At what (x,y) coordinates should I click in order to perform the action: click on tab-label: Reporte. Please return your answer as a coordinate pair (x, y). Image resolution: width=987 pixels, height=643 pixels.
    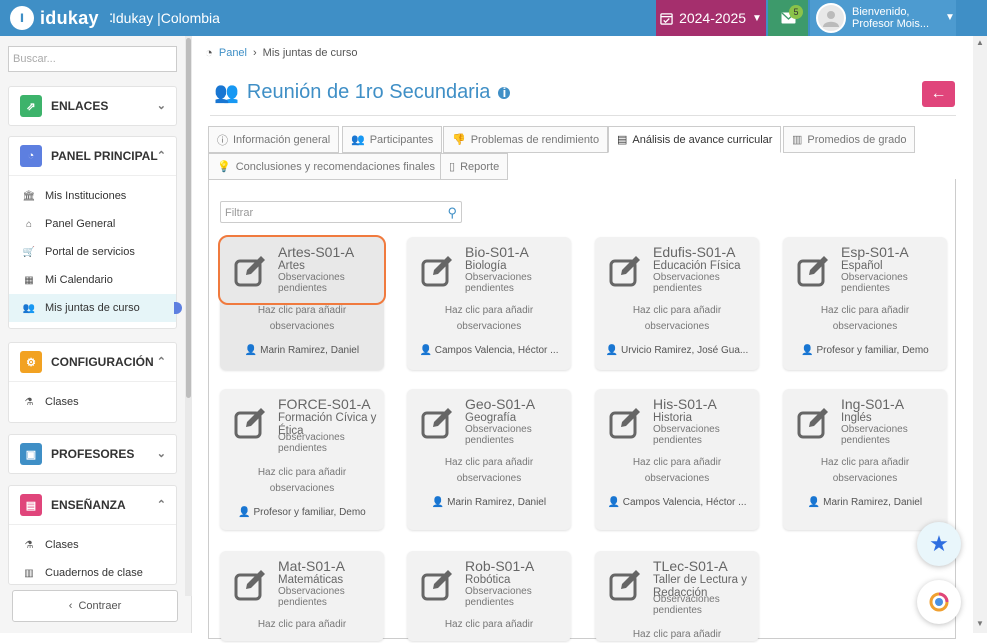
    Looking at the image, I should click on (480, 166).